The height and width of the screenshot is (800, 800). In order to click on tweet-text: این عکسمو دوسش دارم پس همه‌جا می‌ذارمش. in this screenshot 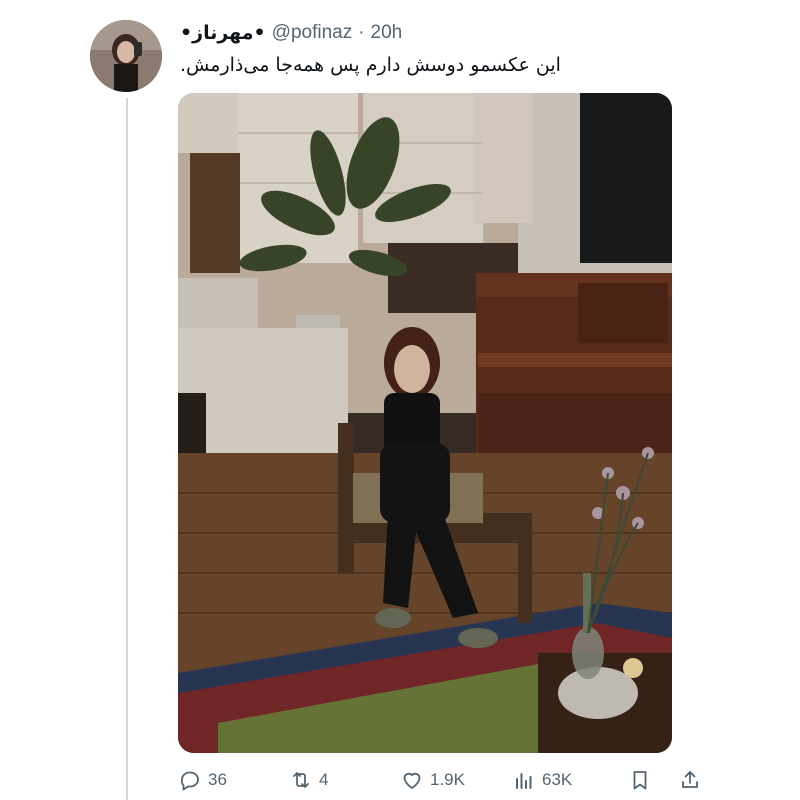, I will do `click(446, 65)`.